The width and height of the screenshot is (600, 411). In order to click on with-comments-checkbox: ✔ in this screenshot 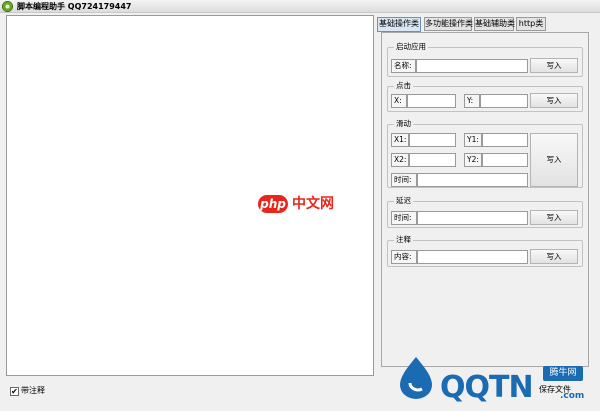, I will do `click(14, 391)`.